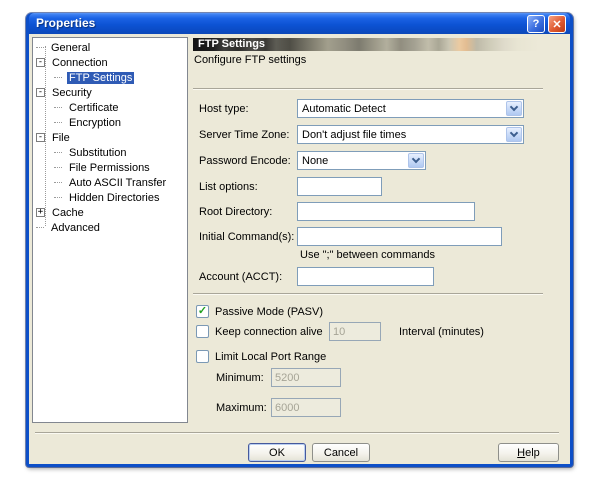 The width and height of the screenshot is (600, 478). Describe the element at coordinates (247, 237) in the screenshot. I see `initial-commands-label: Initial Command(s):` at that location.